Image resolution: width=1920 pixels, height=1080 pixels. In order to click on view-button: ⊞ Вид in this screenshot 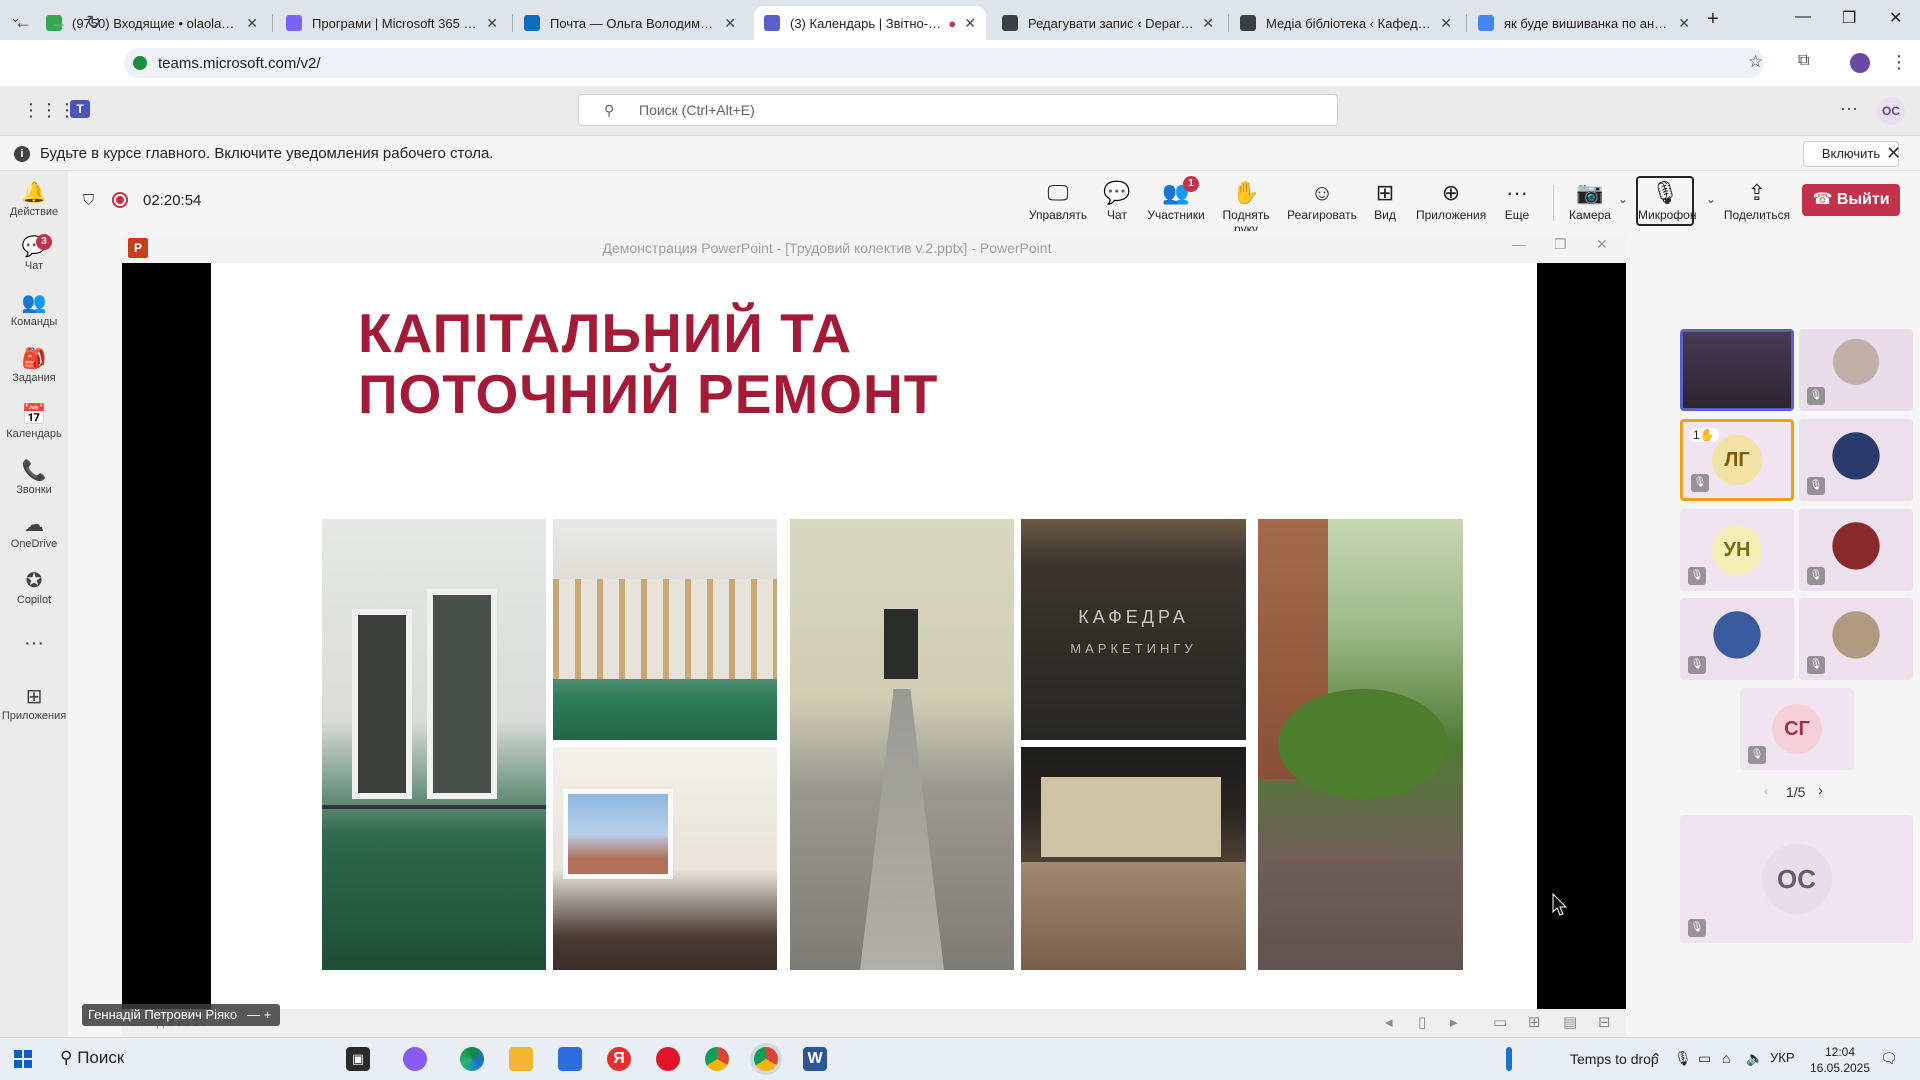, I will do `click(1385, 200)`.